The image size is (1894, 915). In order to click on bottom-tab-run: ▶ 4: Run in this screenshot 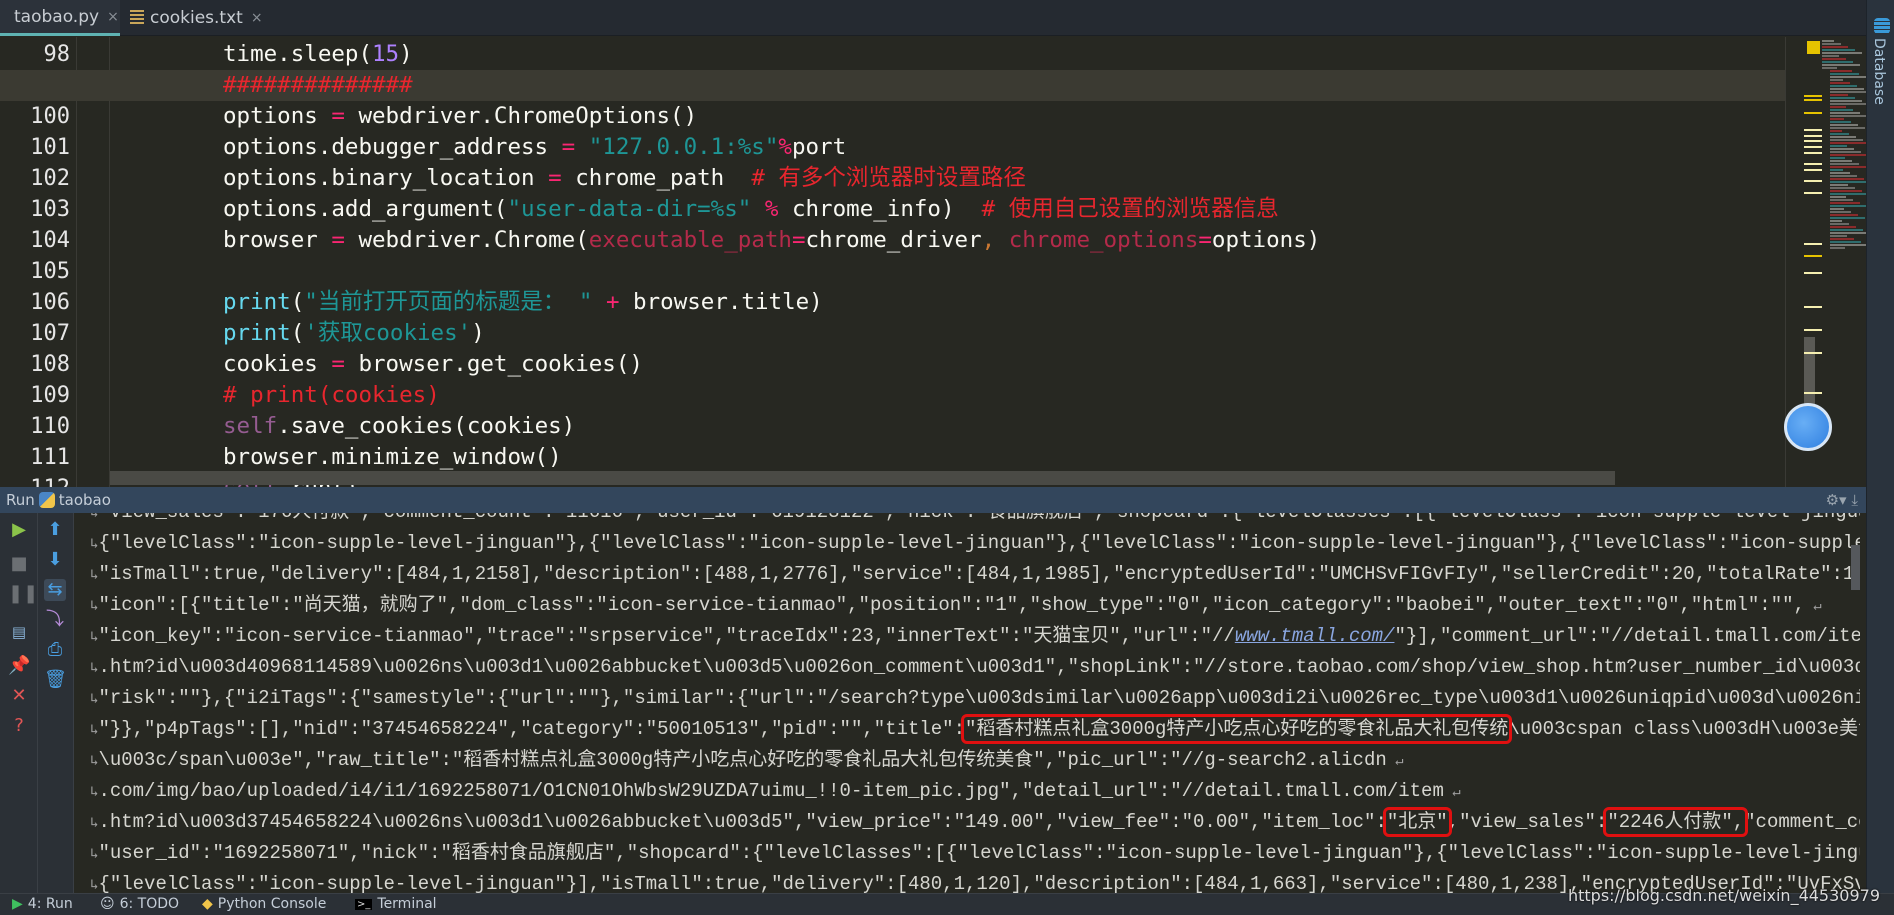, I will do `click(42, 904)`.